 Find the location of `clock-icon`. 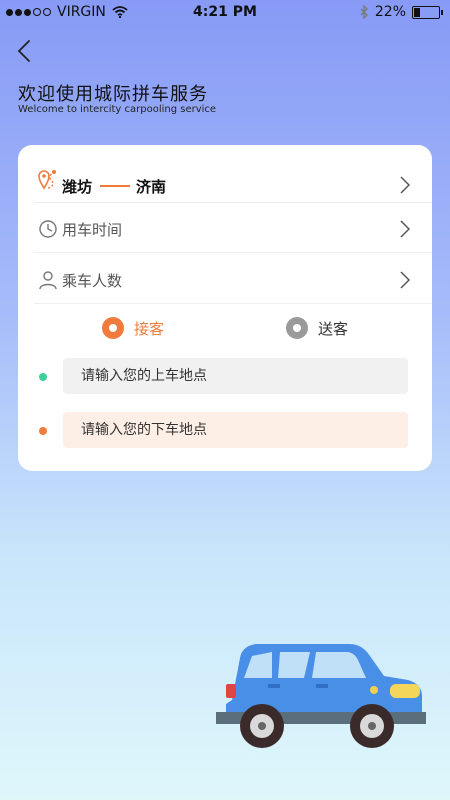

clock-icon is located at coordinates (48, 229).